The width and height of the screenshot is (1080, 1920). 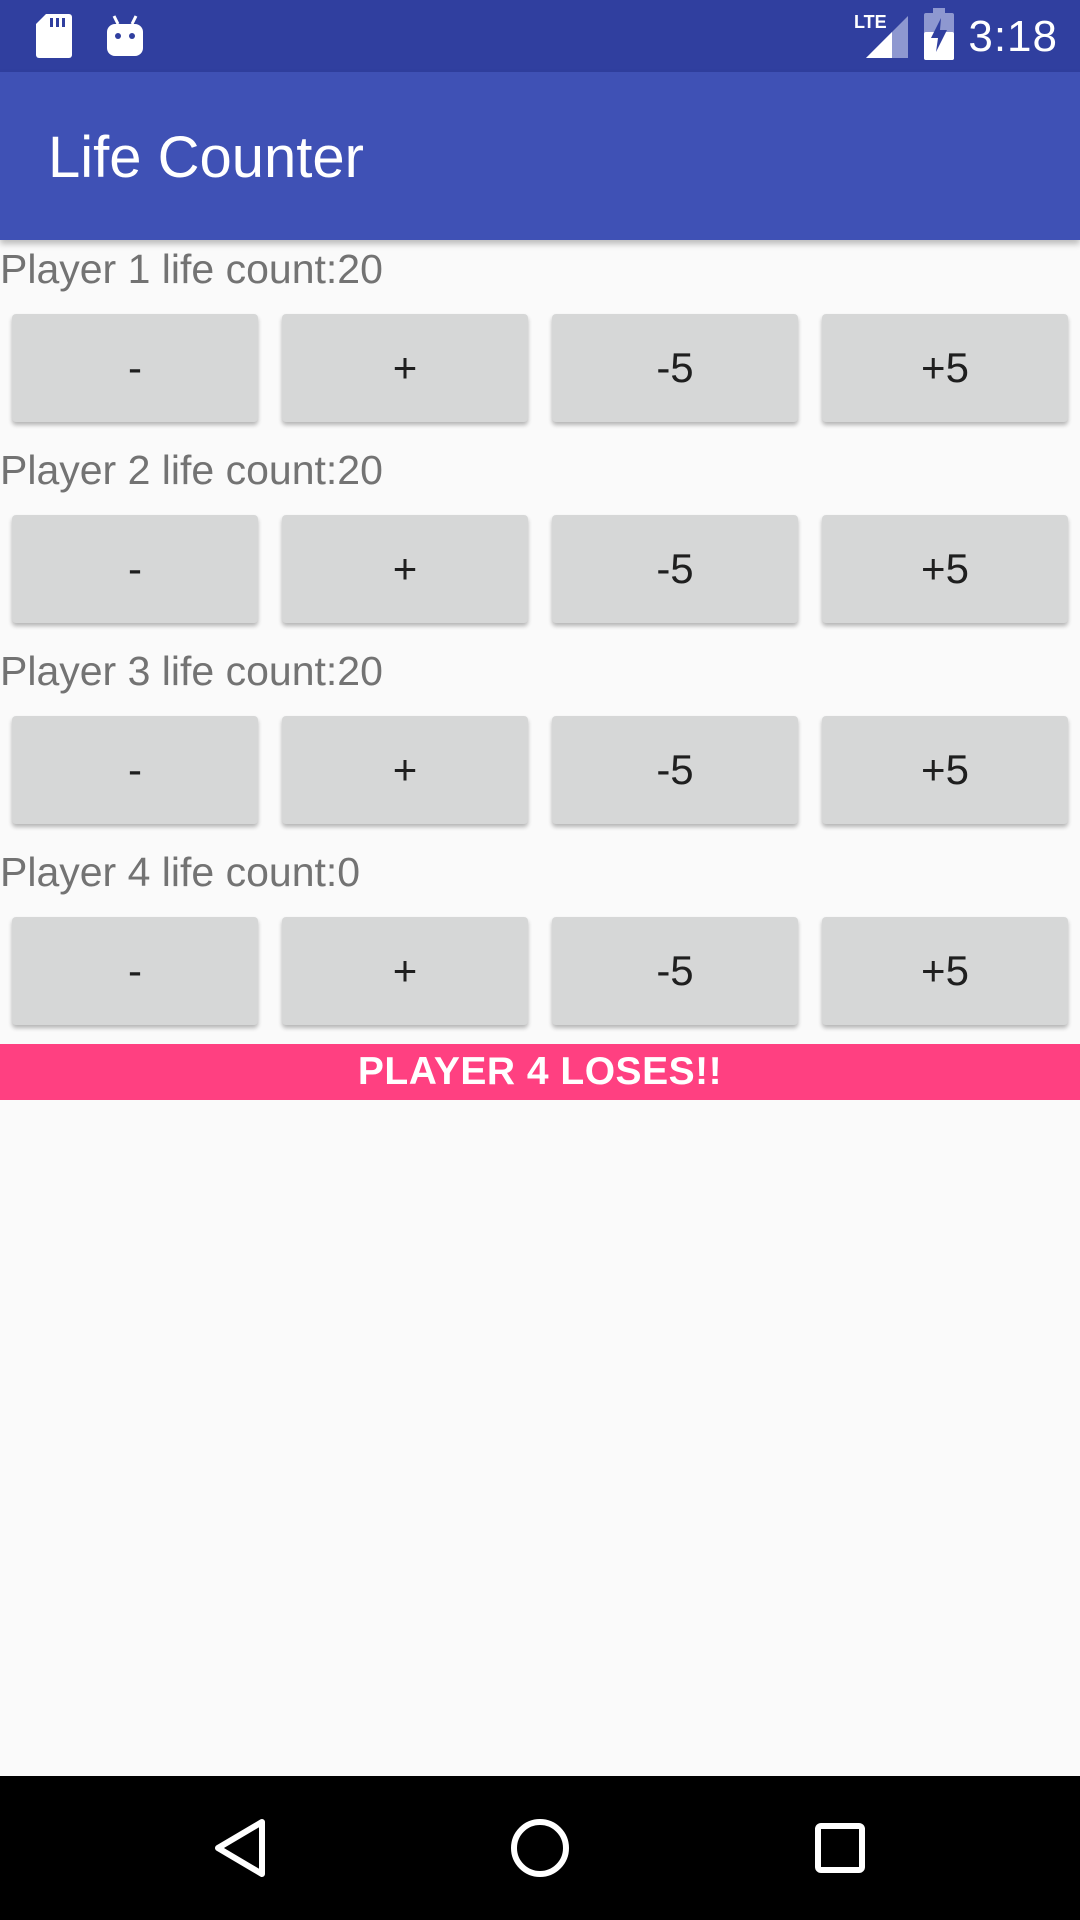 What do you see at coordinates (135, 770) in the screenshot?
I see `player-3-minus-button: -` at bounding box center [135, 770].